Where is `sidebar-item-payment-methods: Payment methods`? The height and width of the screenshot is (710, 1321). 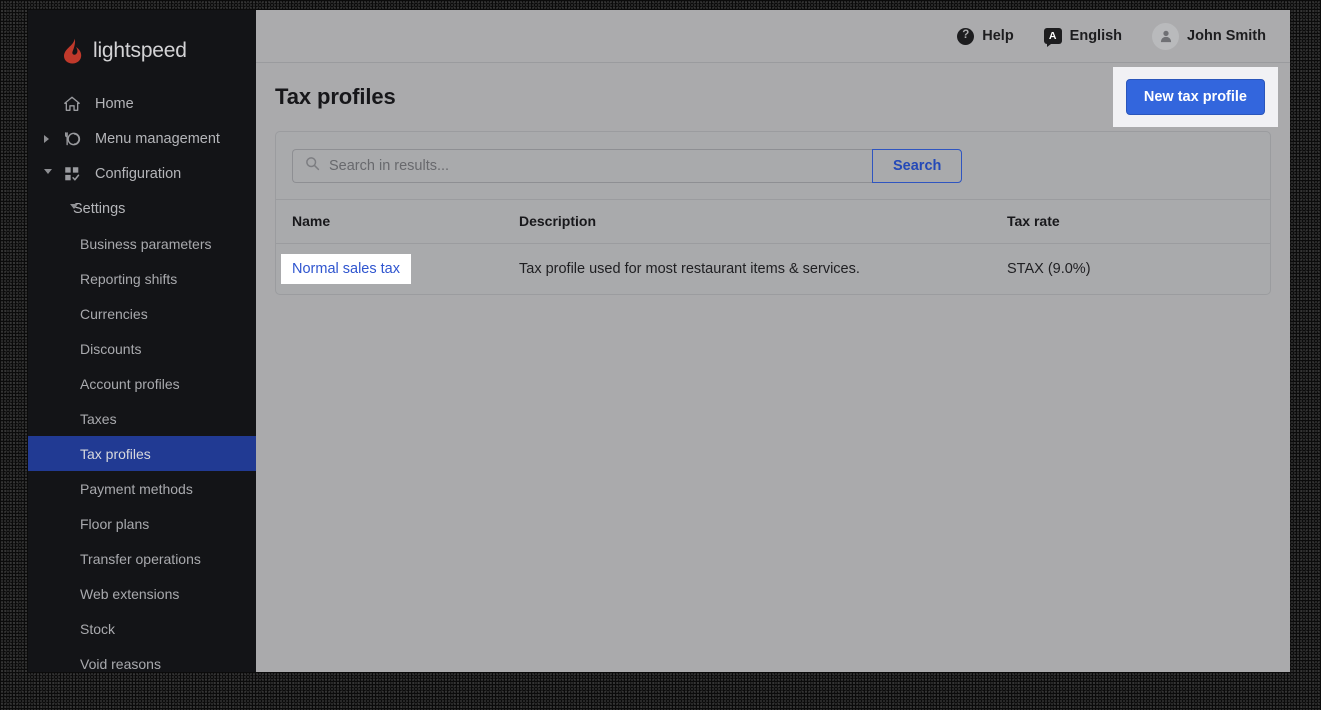
sidebar-item-payment-methods: Payment methods is located at coordinates (142, 488).